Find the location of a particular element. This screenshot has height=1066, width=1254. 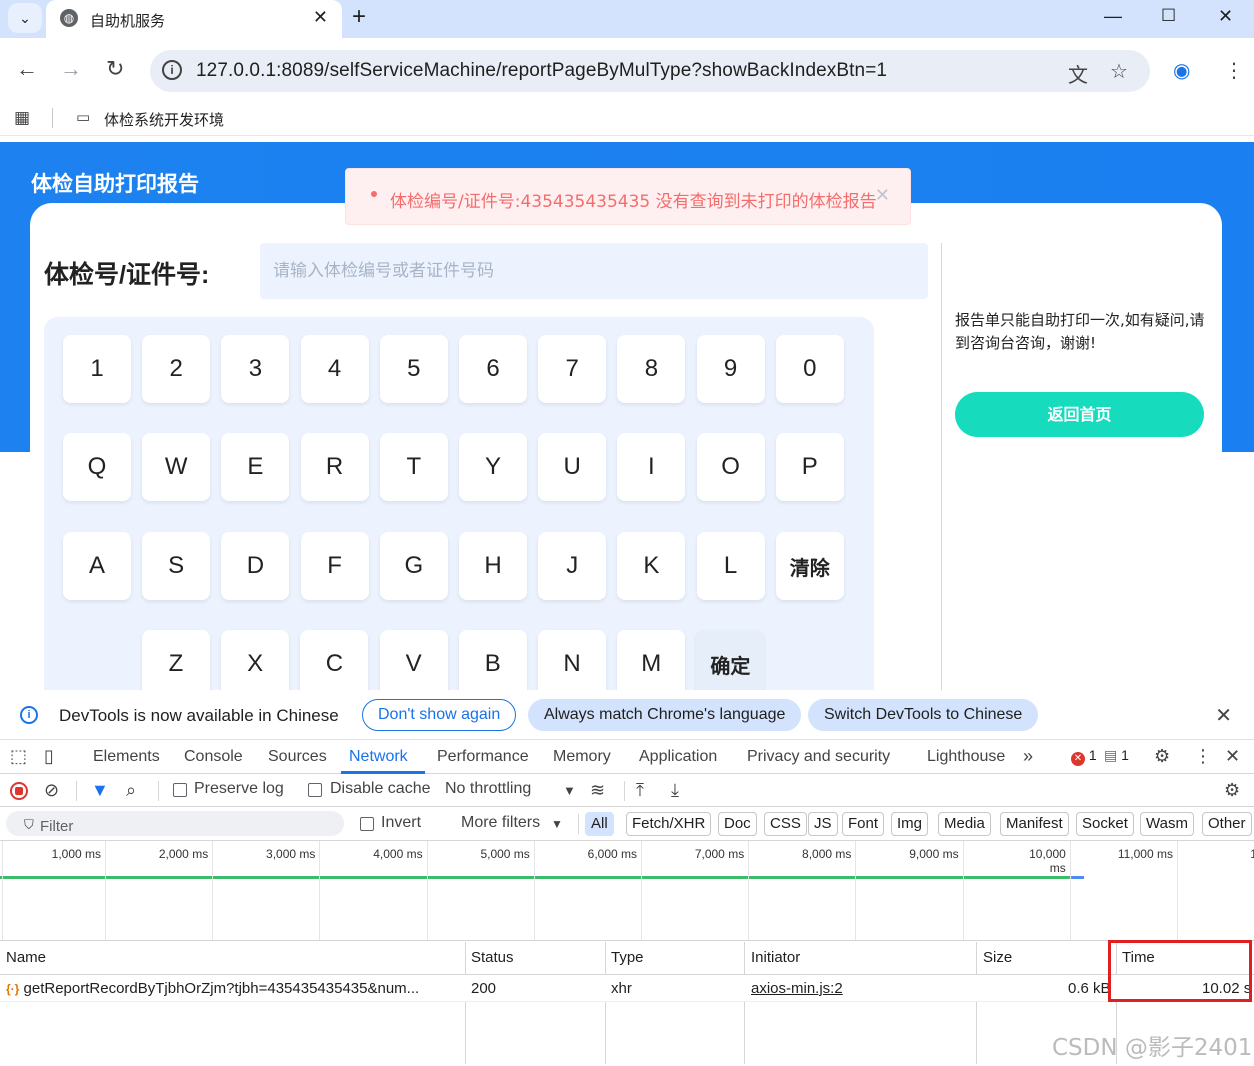

close-tab-icon: ✕ is located at coordinates (320, 17).